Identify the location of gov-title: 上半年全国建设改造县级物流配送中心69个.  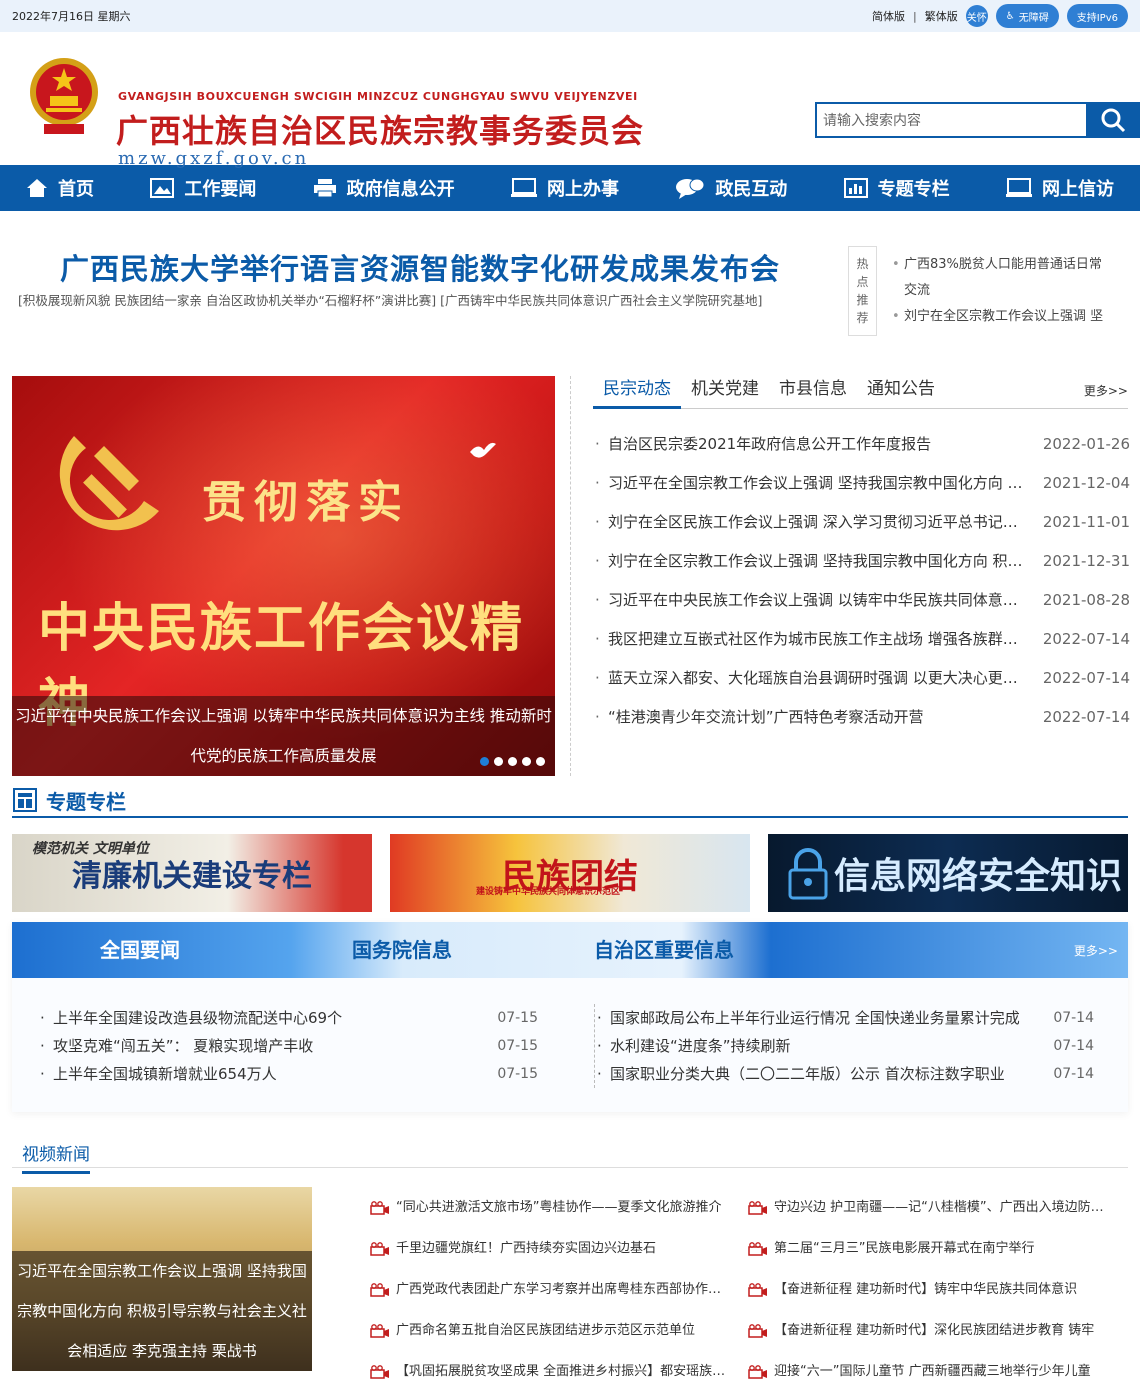
(253, 1018).